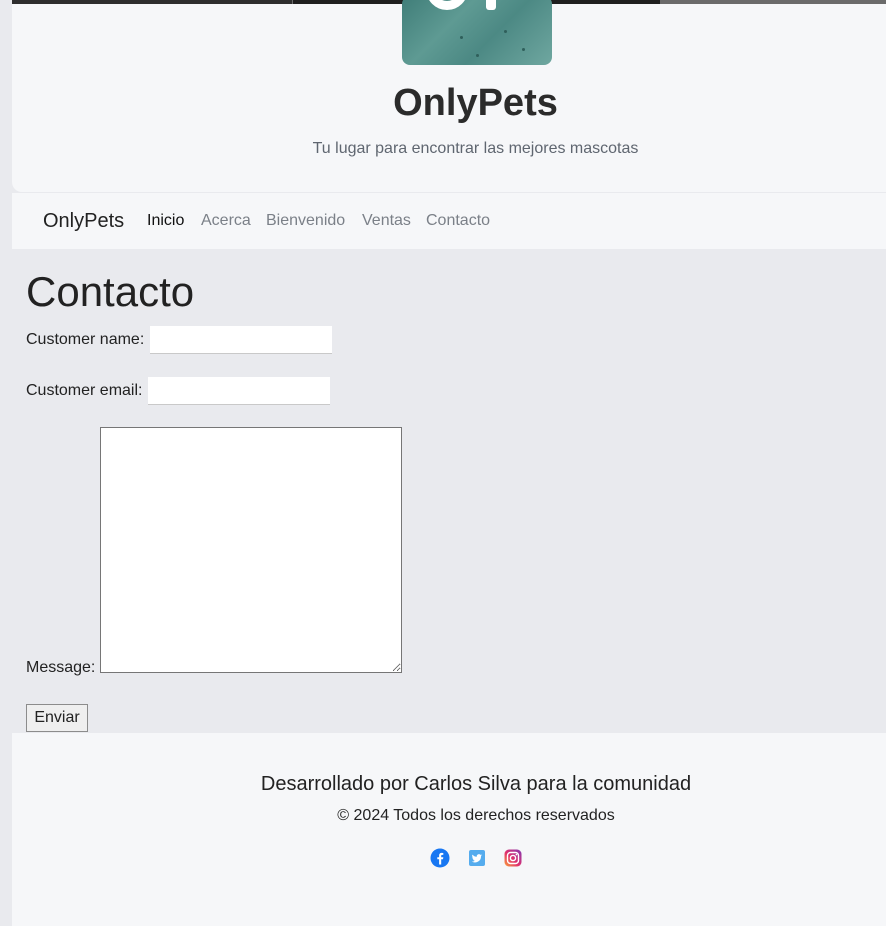 The image size is (886, 926). What do you see at coordinates (491, 5) in the screenshot?
I see `logo-letter-p` at bounding box center [491, 5].